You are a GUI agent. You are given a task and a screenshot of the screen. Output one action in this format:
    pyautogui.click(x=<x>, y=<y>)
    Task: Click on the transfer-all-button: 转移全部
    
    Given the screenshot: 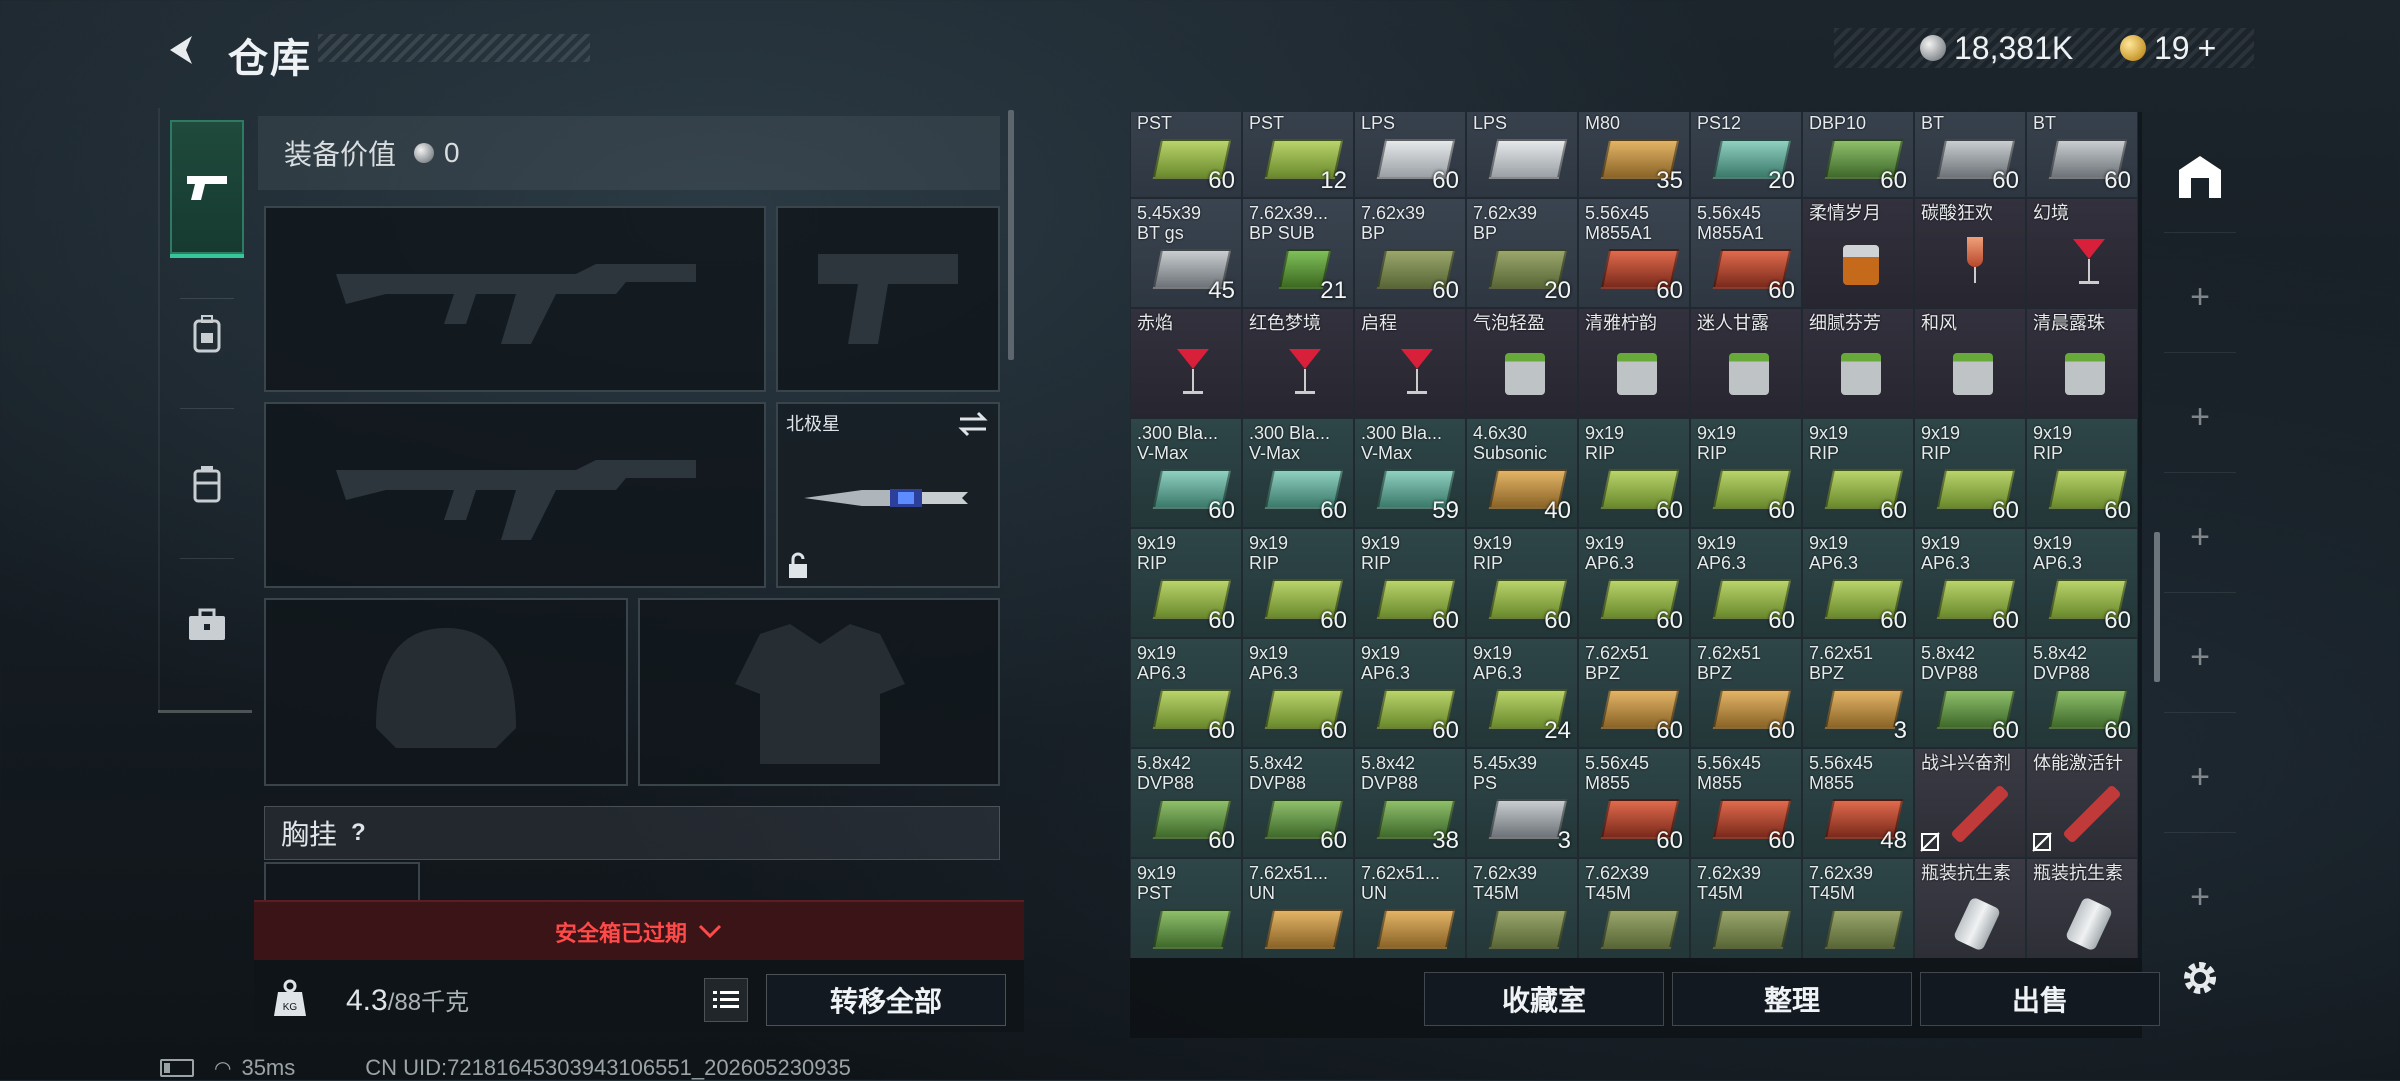 What is the action you would take?
    pyautogui.click(x=886, y=1000)
    